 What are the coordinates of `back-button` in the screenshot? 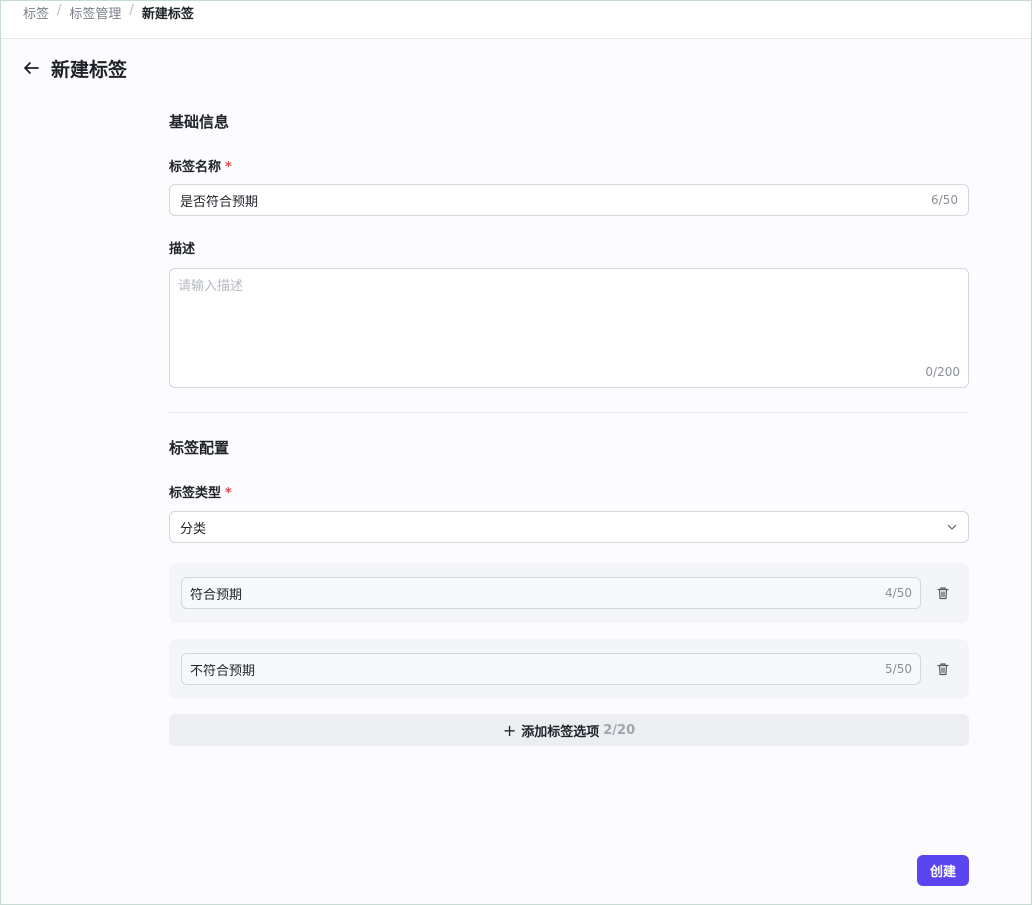 It's located at (31, 68).